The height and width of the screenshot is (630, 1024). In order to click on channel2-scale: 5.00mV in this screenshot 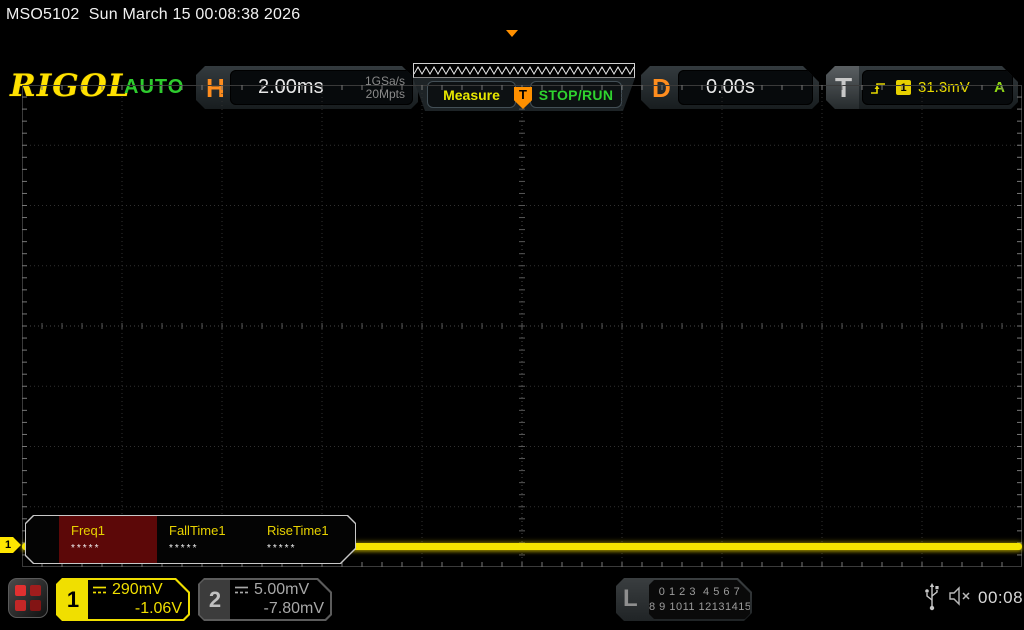, I will do `click(282, 589)`.